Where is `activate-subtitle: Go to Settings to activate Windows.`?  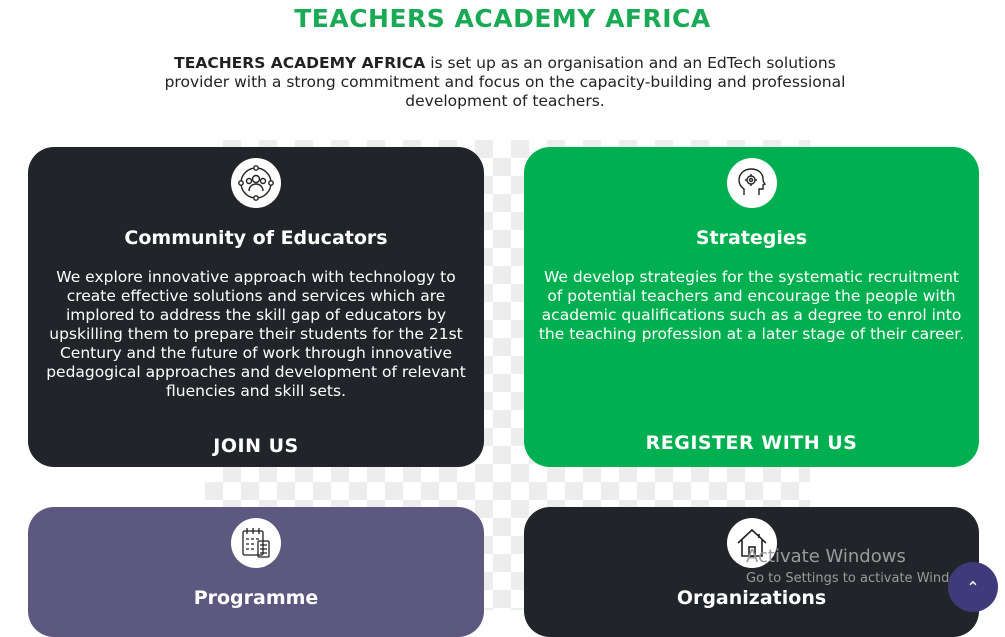
activate-subtitle: Go to Settings to activate Windows. is located at coordinates (862, 578).